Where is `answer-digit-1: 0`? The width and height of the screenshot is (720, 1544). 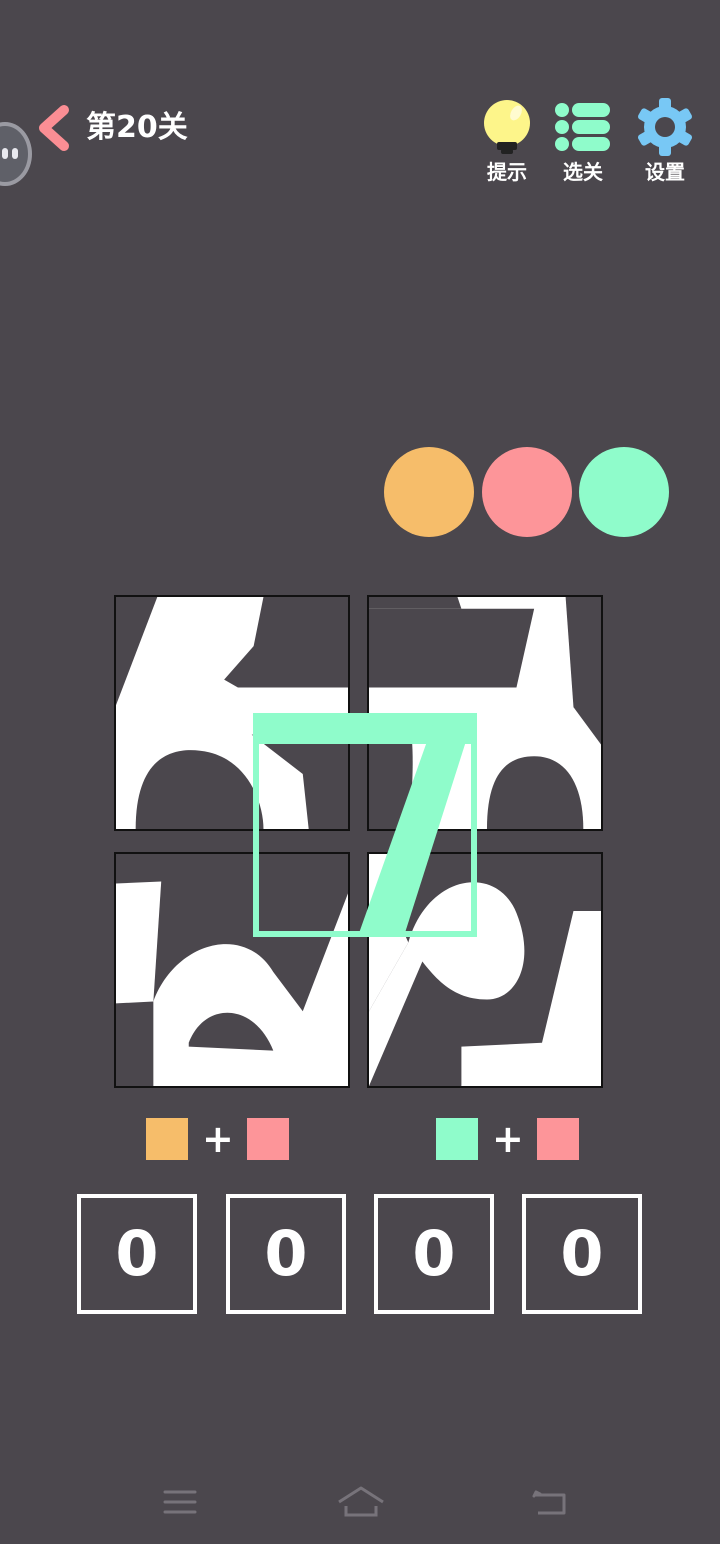 answer-digit-1: 0 is located at coordinates (137, 1254).